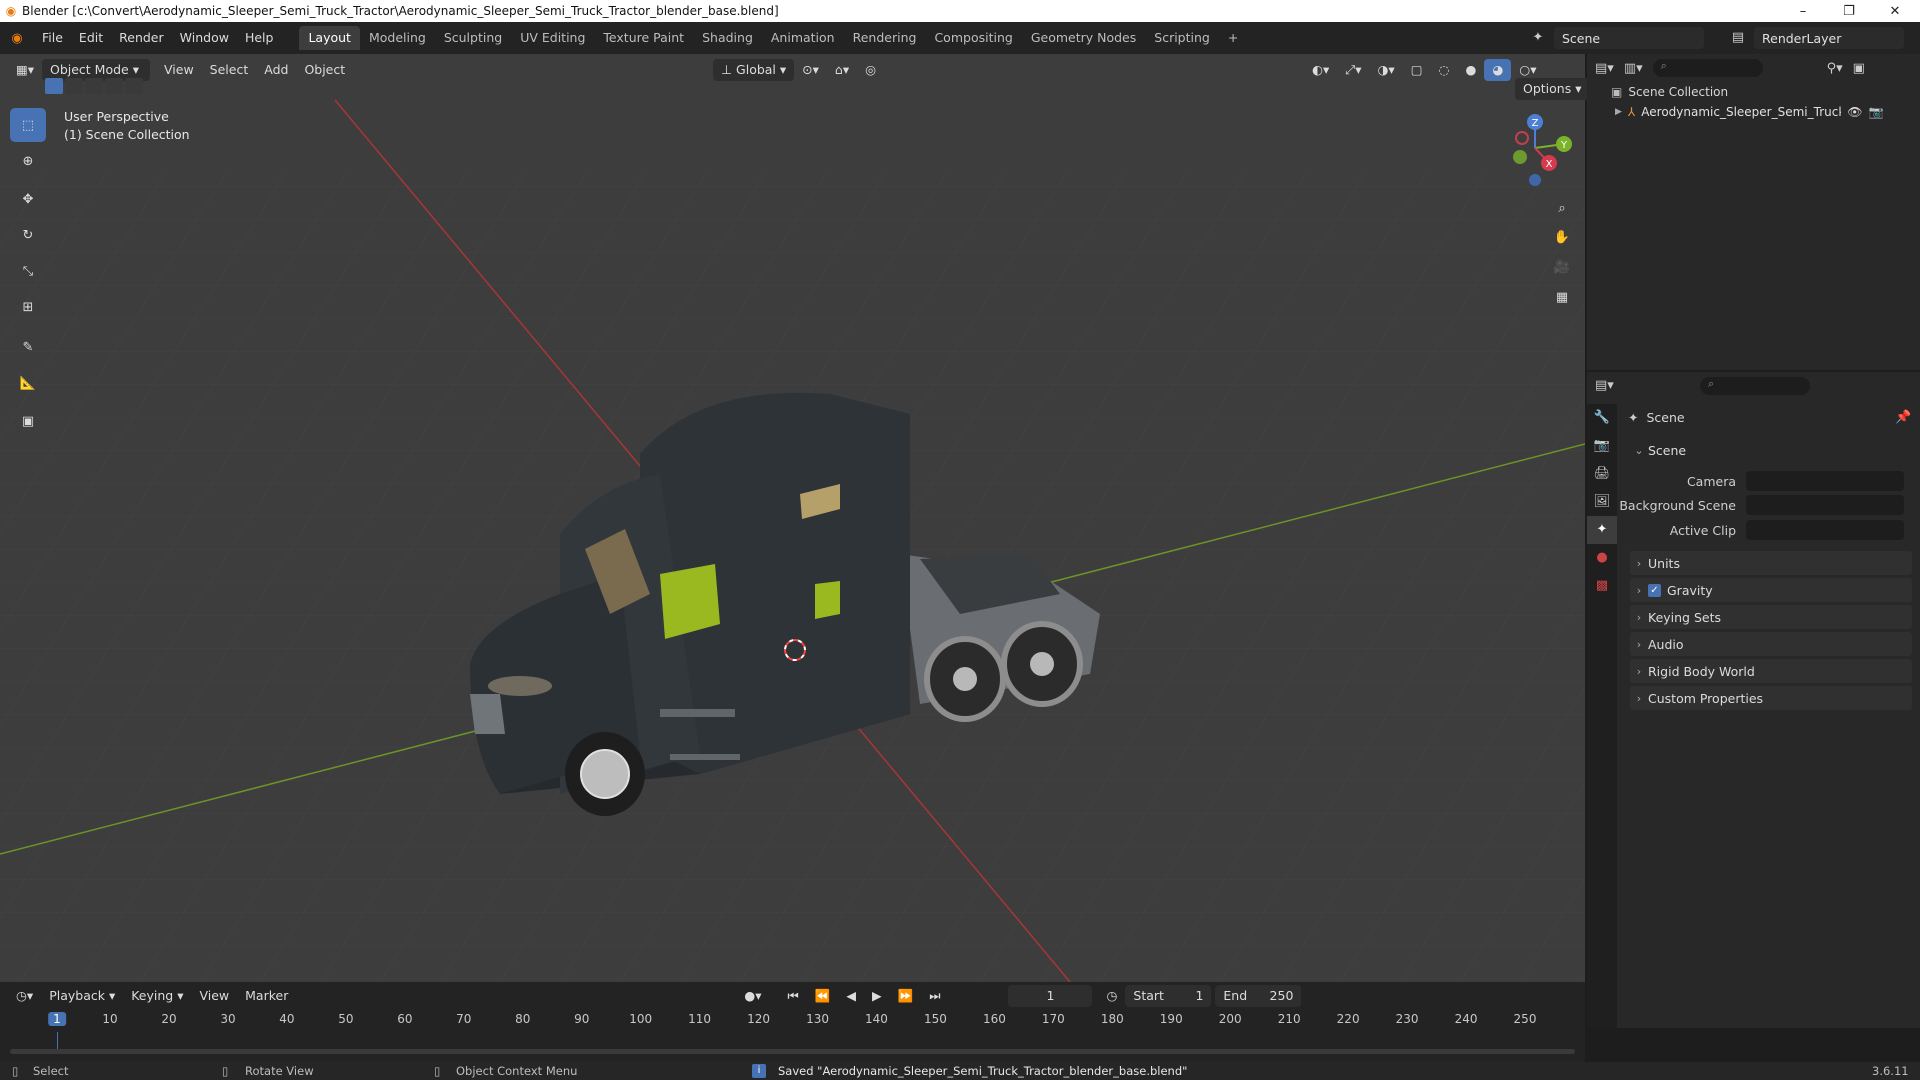 The height and width of the screenshot is (1080, 1920). What do you see at coordinates (1825, 505) in the screenshot?
I see `background-scene-field` at bounding box center [1825, 505].